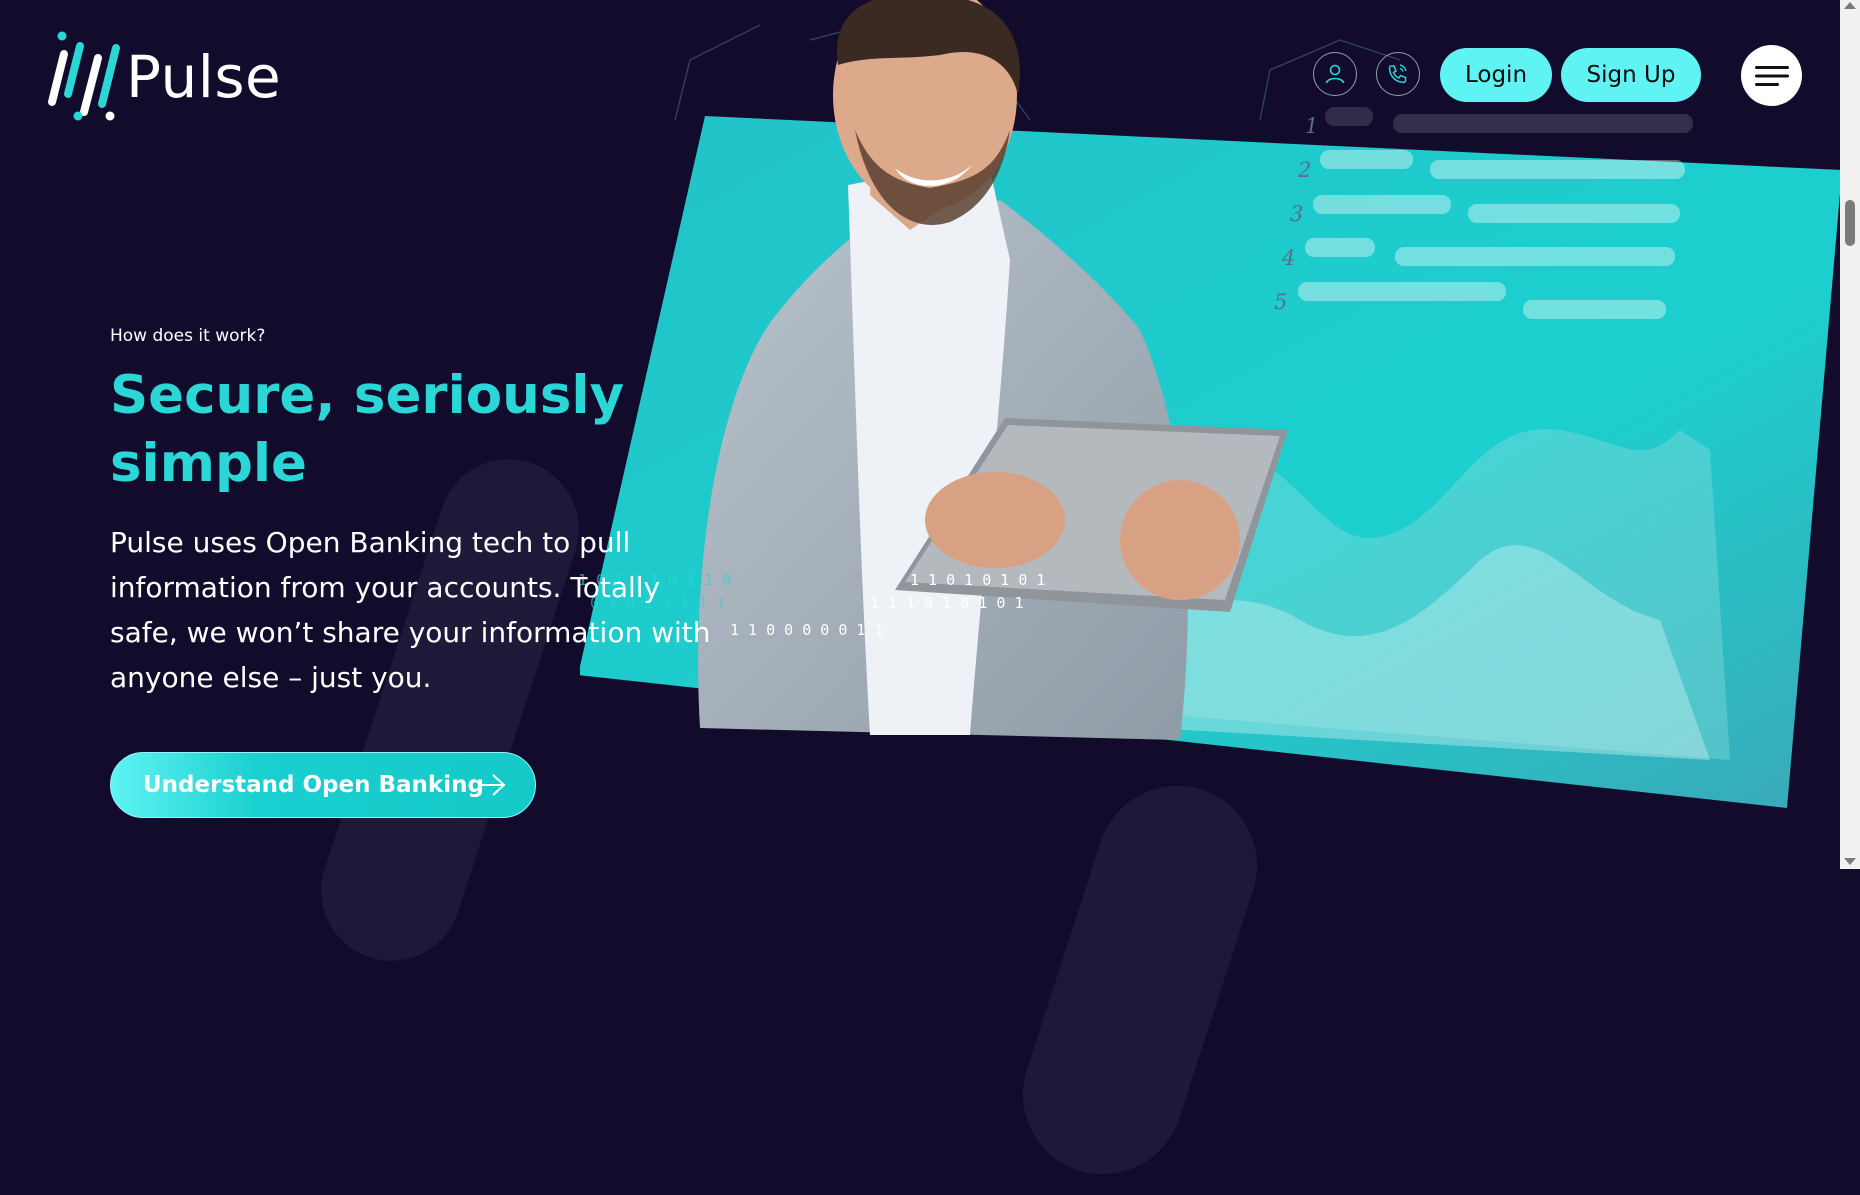 Image resolution: width=1860 pixels, height=1195 pixels. I want to click on signup-button: Sign Up, so click(1631, 75).